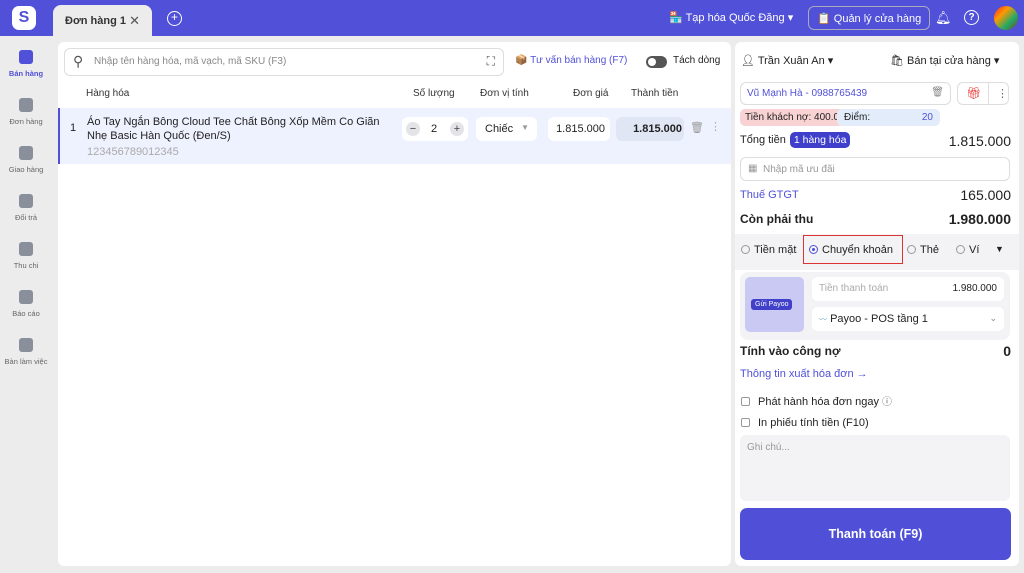  Describe the element at coordinates (26, 116) in the screenshot. I see `sidebar-item-don-hang: Đơn hàng` at that location.